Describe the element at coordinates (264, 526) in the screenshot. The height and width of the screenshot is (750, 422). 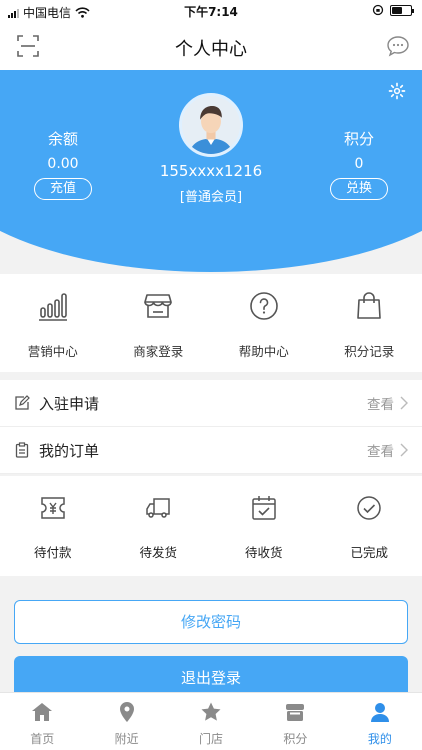
I see `order-status-pending-receipt: 待收货` at that location.